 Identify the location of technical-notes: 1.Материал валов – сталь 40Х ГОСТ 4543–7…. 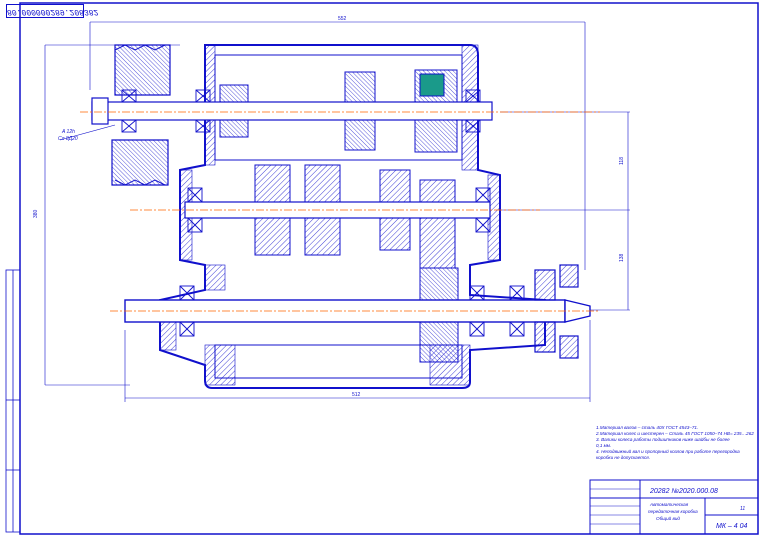
(676, 443).